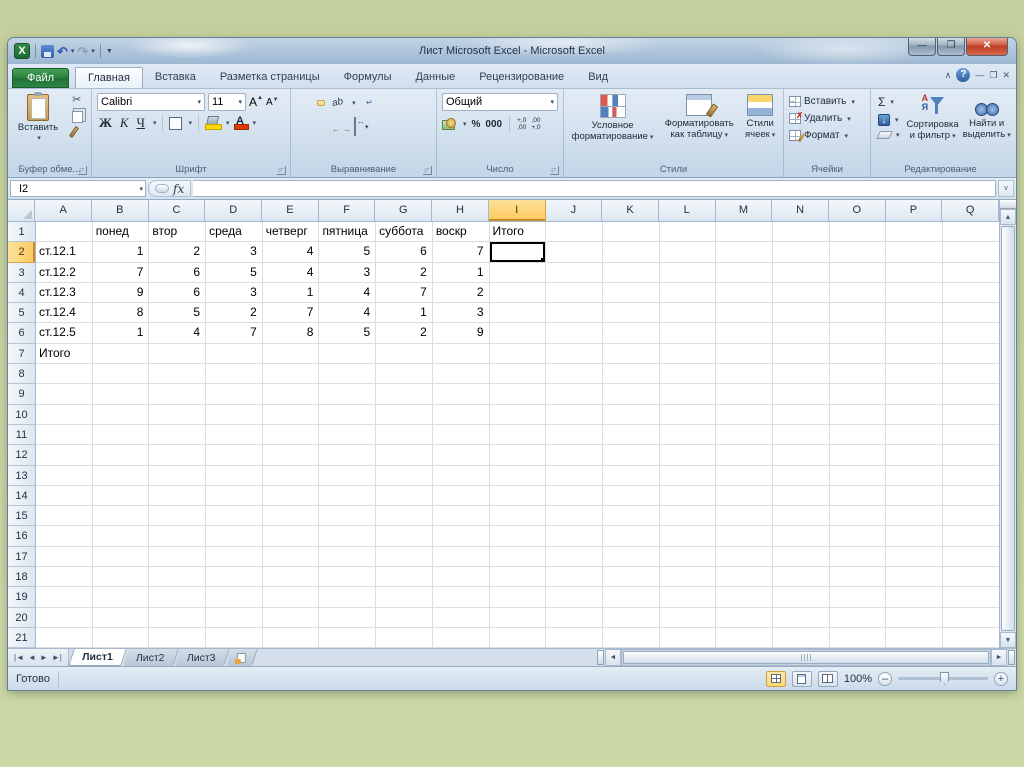  What do you see at coordinates (435, 77) in the screenshot?
I see `tab-data: Данные` at bounding box center [435, 77].